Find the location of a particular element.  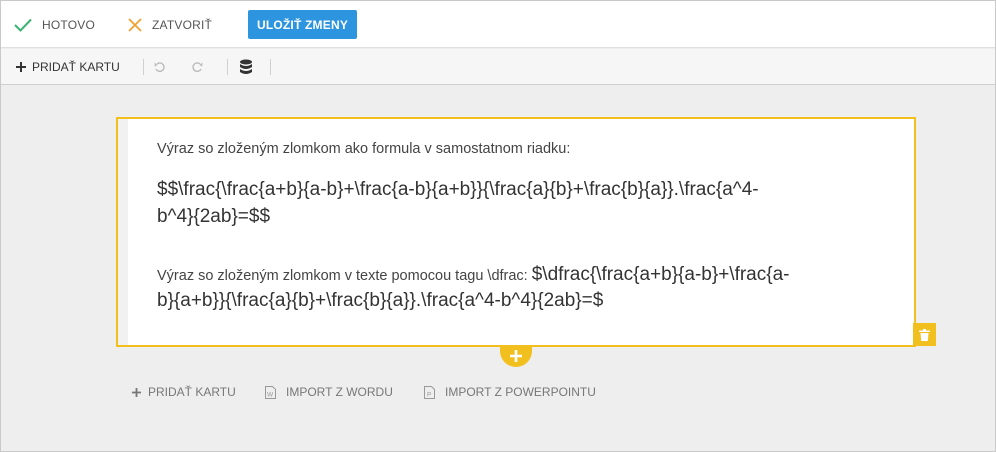

import-powerpoint-button: P IMPORT Z POWERPOINTU is located at coordinates (510, 392).